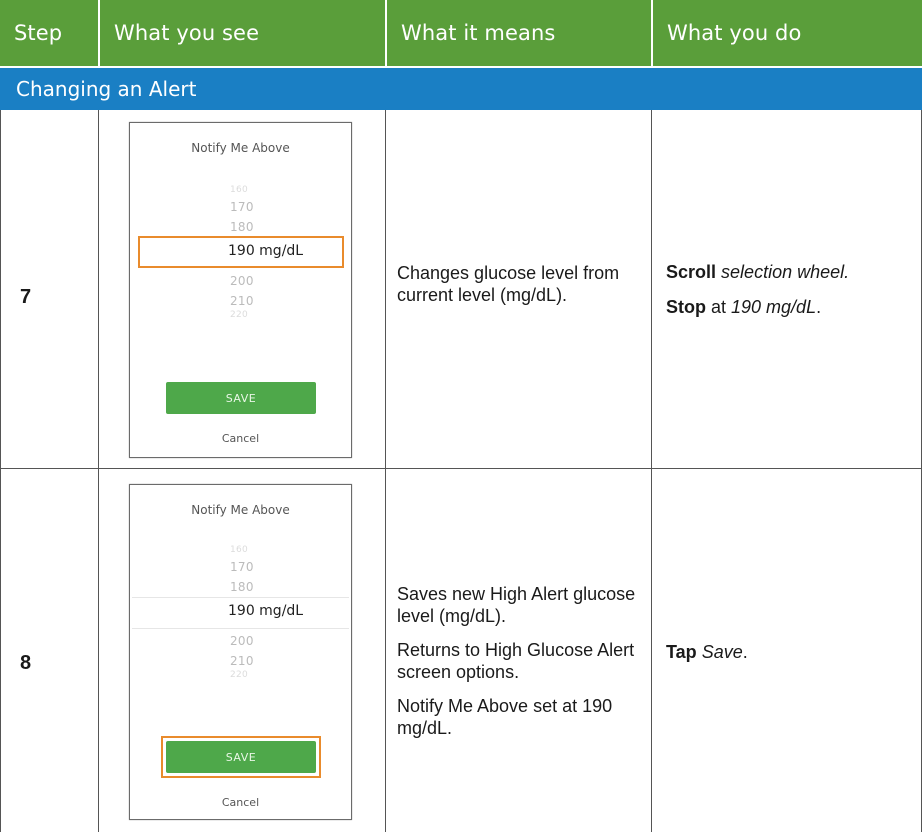 This screenshot has height=832, width=922. What do you see at coordinates (461, 89) in the screenshot?
I see `section-title: Changing an Alert` at bounding box center [461, 89].